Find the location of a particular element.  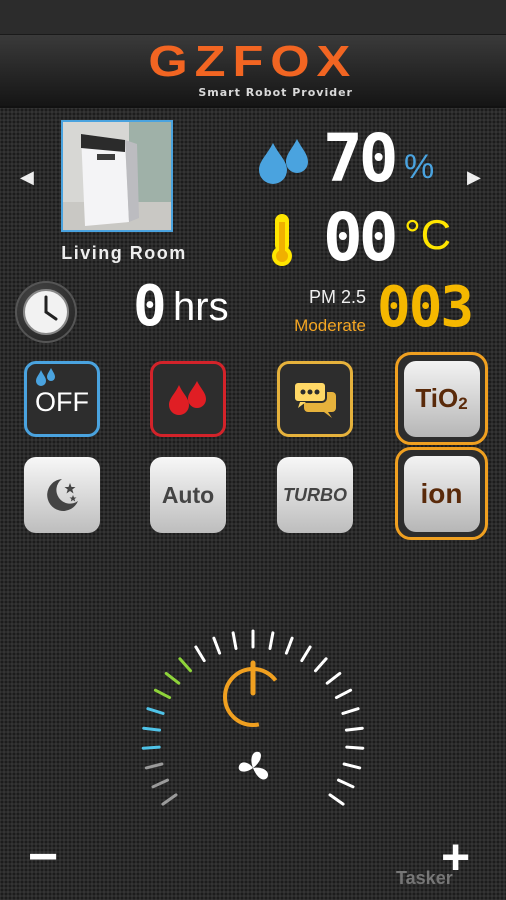

prev-room-arrow-icon: ◀ is located at coordinates (27, 177).